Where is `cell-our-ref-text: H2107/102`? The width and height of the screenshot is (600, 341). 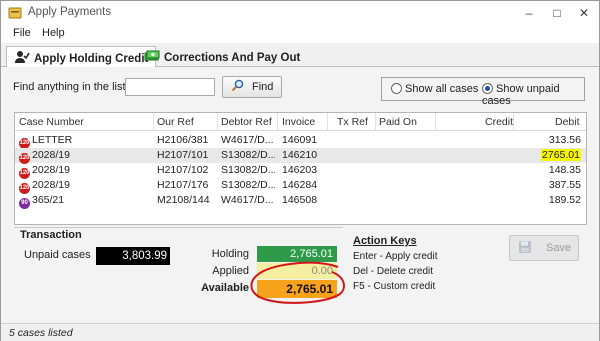 cell-our-ref-text: H2107/102 is located at coordinates (183, 170).